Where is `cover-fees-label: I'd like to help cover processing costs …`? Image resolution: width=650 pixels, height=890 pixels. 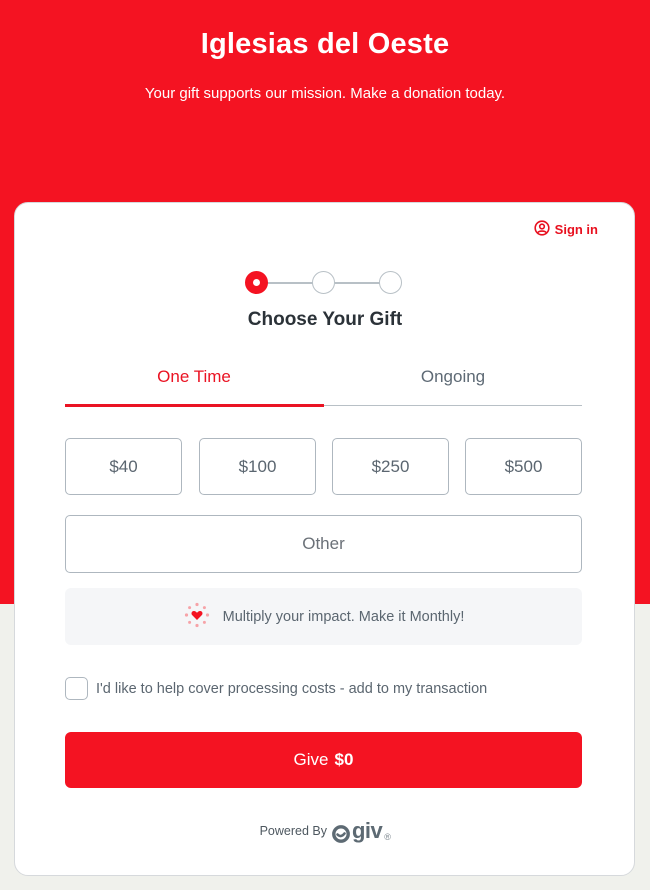 cover-fees-label: I'd like to help cover processing costs … is located at coordinates (292, 688).